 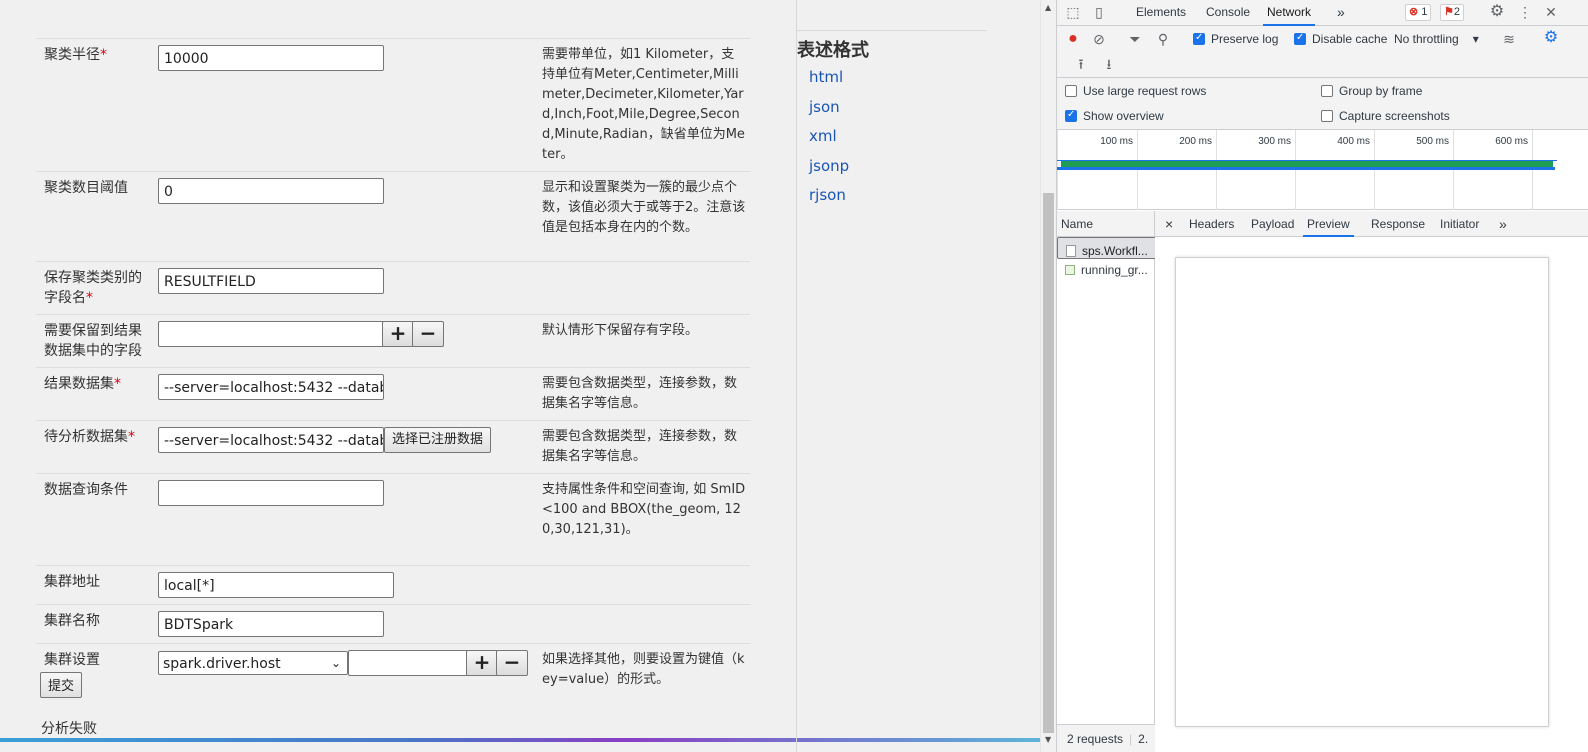 I want to click on tab-network: Network, so click(x=1289, y=13).